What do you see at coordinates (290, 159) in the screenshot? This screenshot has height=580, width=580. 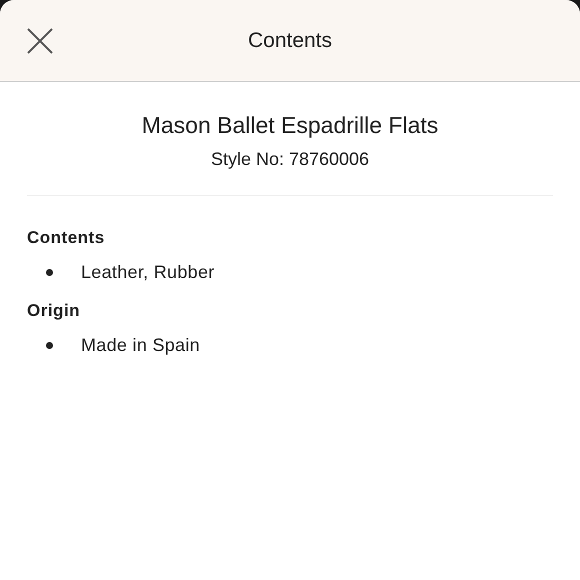 I see `style-number: Style No: 78760006` at bounding box center [290, 159].